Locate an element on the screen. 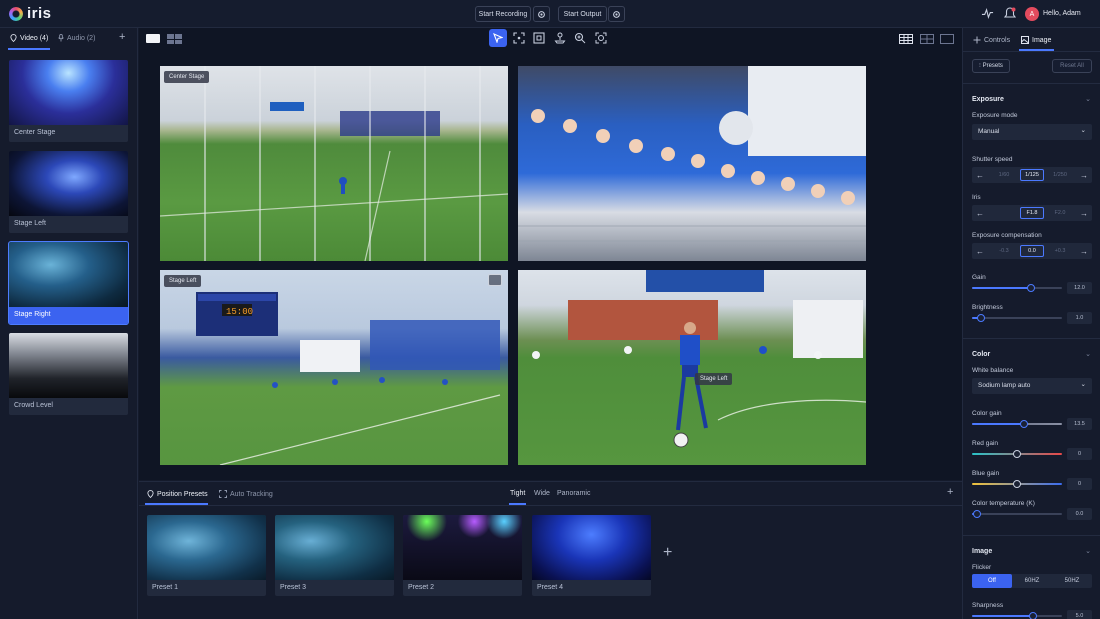 This screenshot has height=619, width=1100. layout-quad-icon is located at coordinates (927, 40).